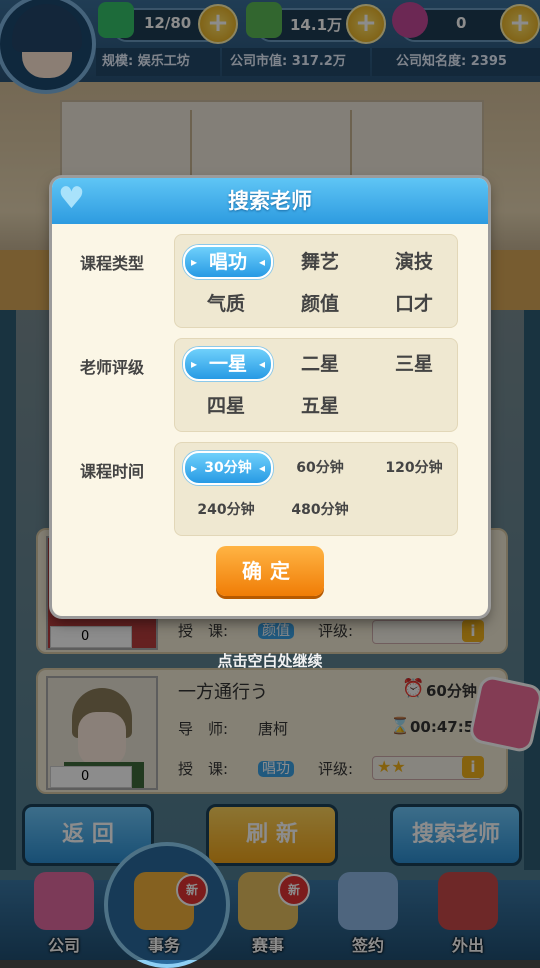 The image size is (540, 968). Describe the element at coordinates (226, 304) in the screenshot. I see `option-course-temperament: 气质` at that location.